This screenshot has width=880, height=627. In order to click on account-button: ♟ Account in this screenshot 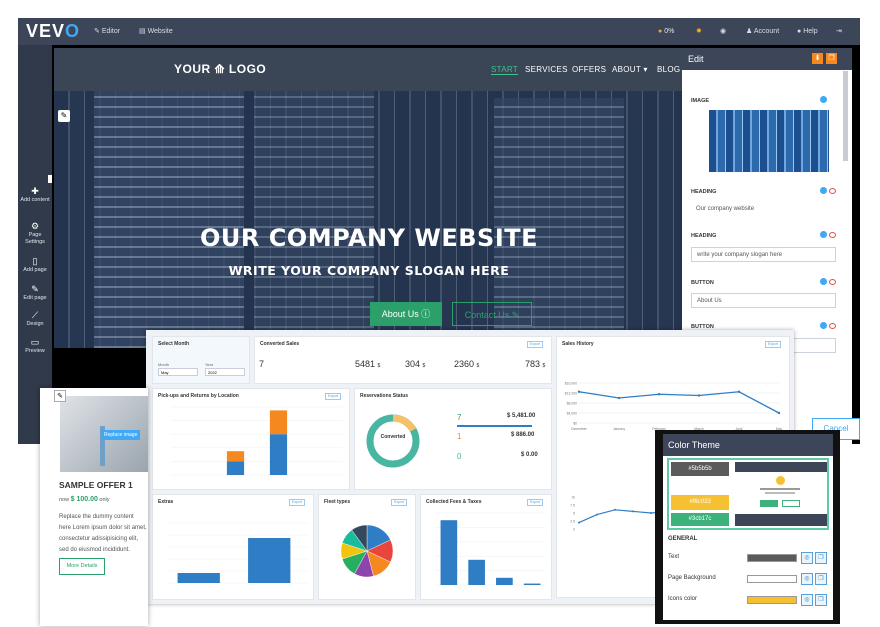, I will do `click(762, 31)`.